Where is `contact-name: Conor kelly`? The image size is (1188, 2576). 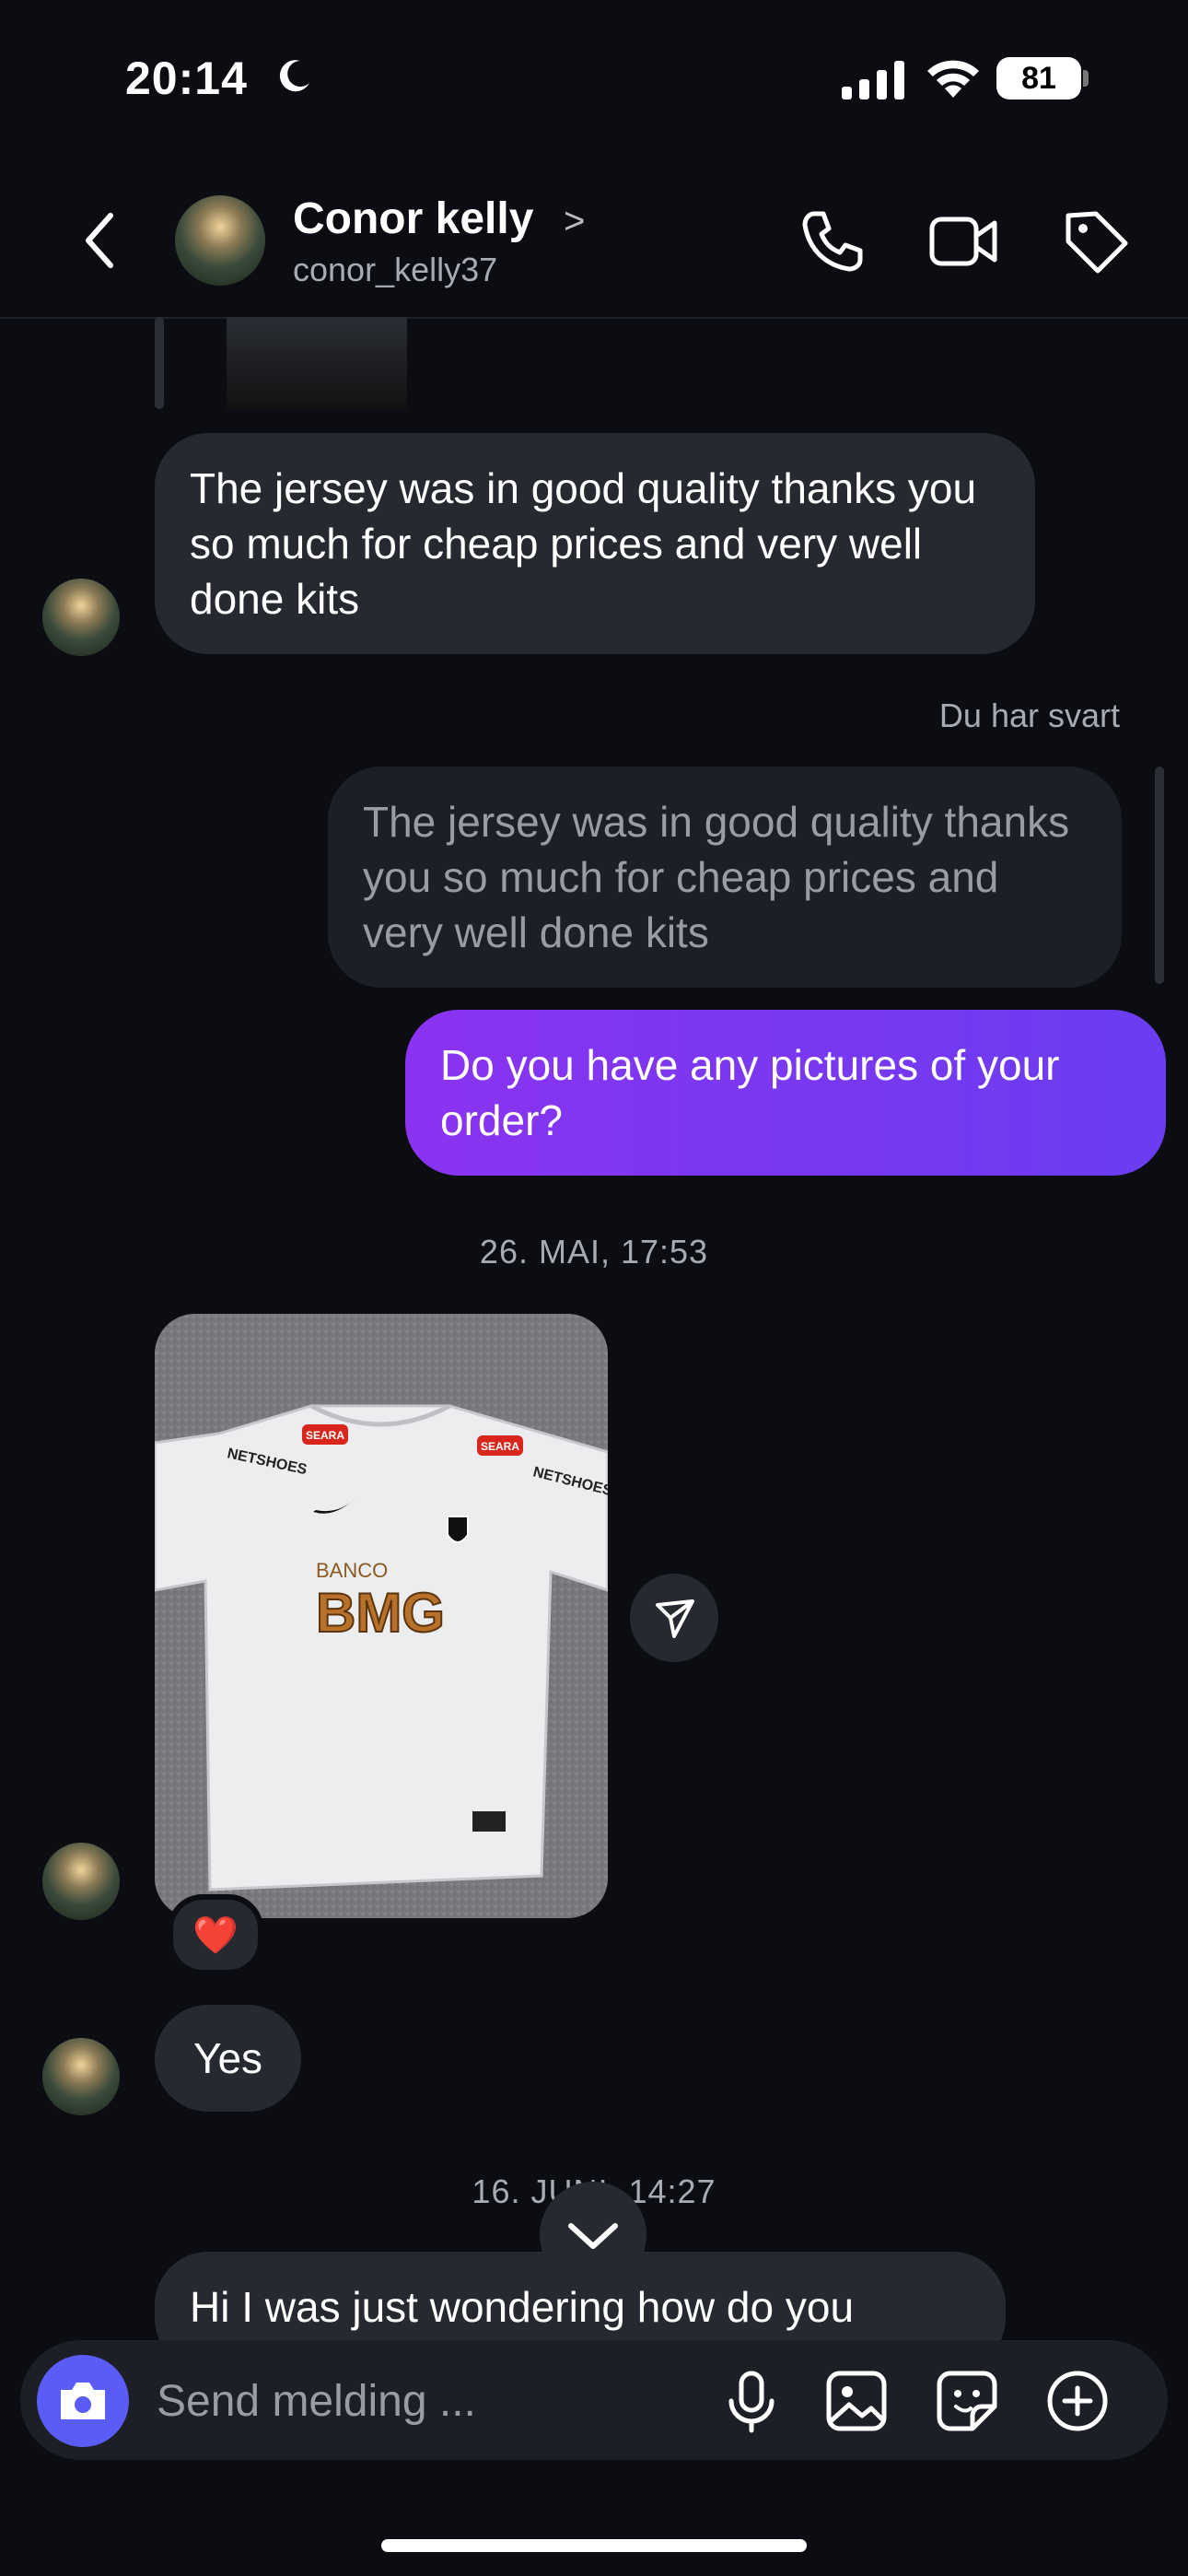
contact-name: Conor kelly is located at coordinates (413, 218).